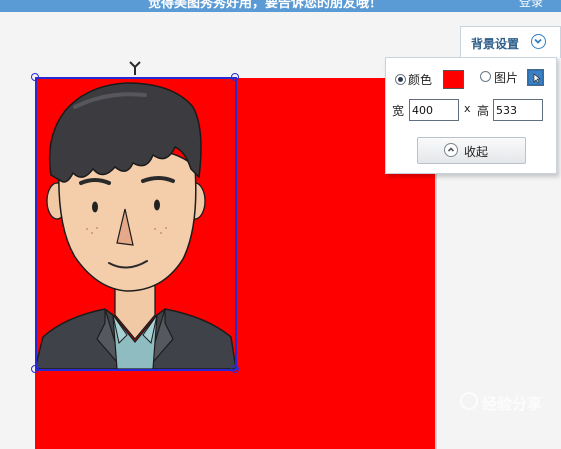 This screenshot has width=561, height=449. I want to click on top-banner: 觉得美图秀秀好用，要告诉您的朋友哦！ 登录, so click(280, 6).